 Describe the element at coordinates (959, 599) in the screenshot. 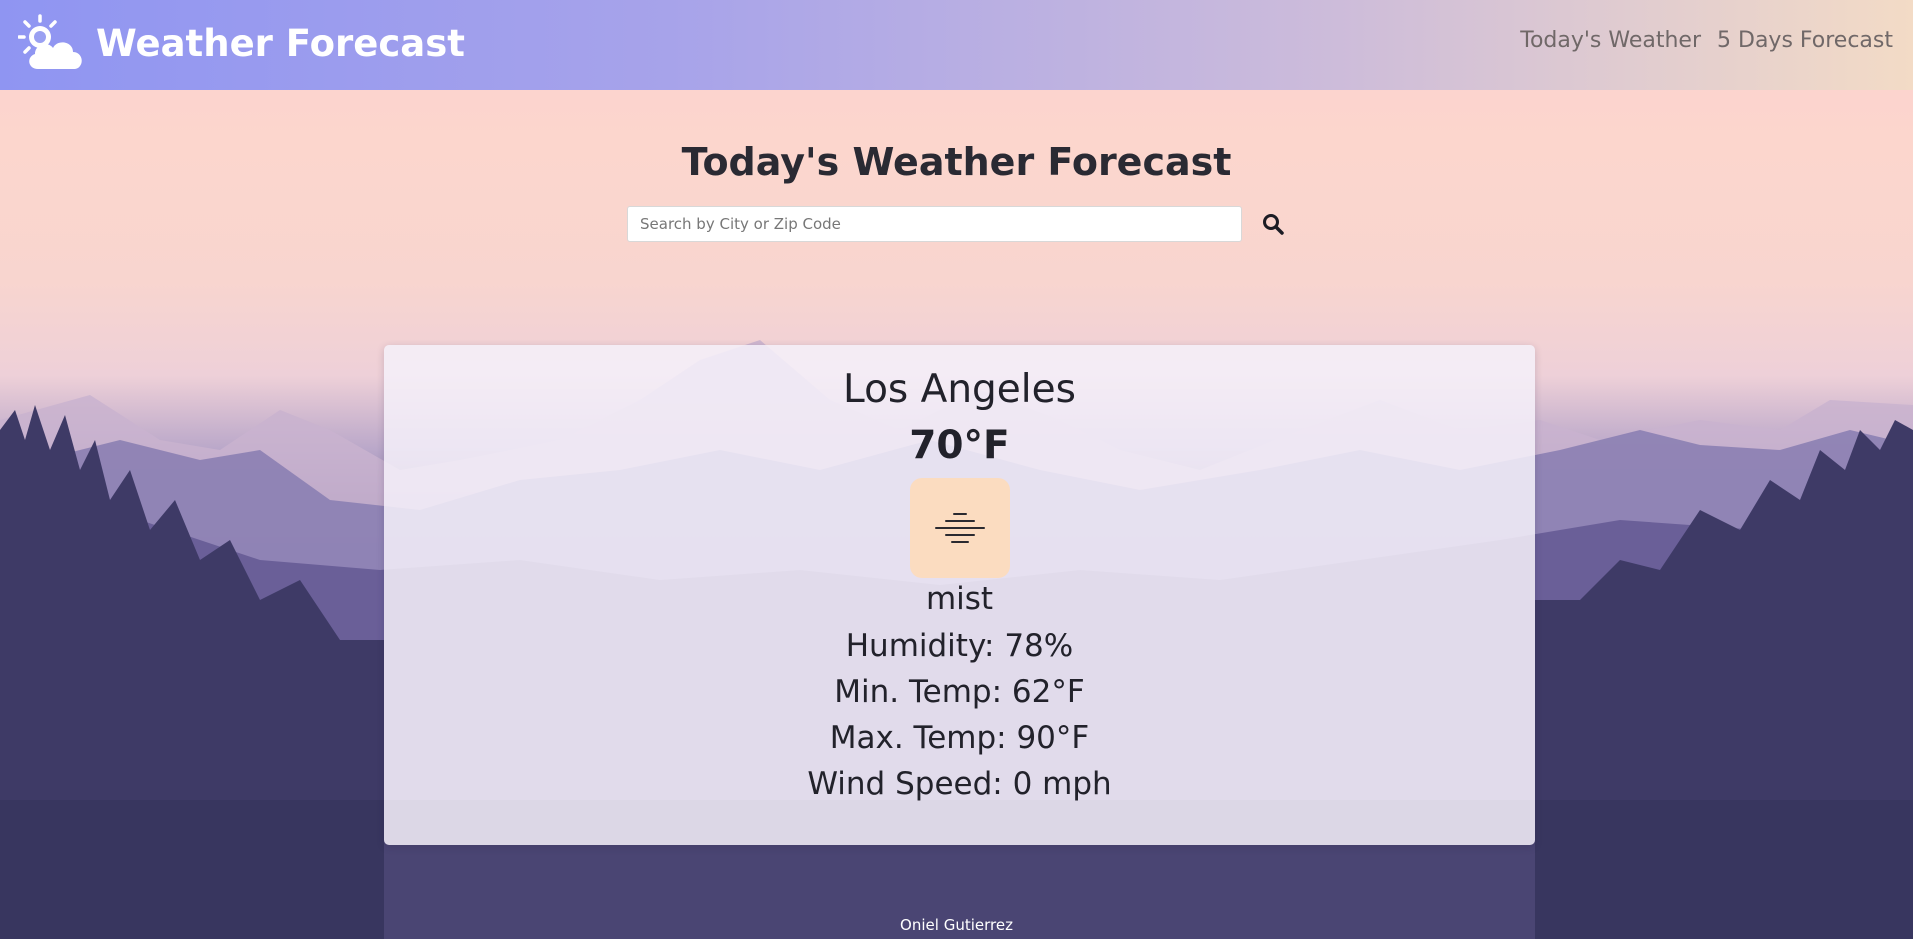

I see `weather-description: mist` at that location.